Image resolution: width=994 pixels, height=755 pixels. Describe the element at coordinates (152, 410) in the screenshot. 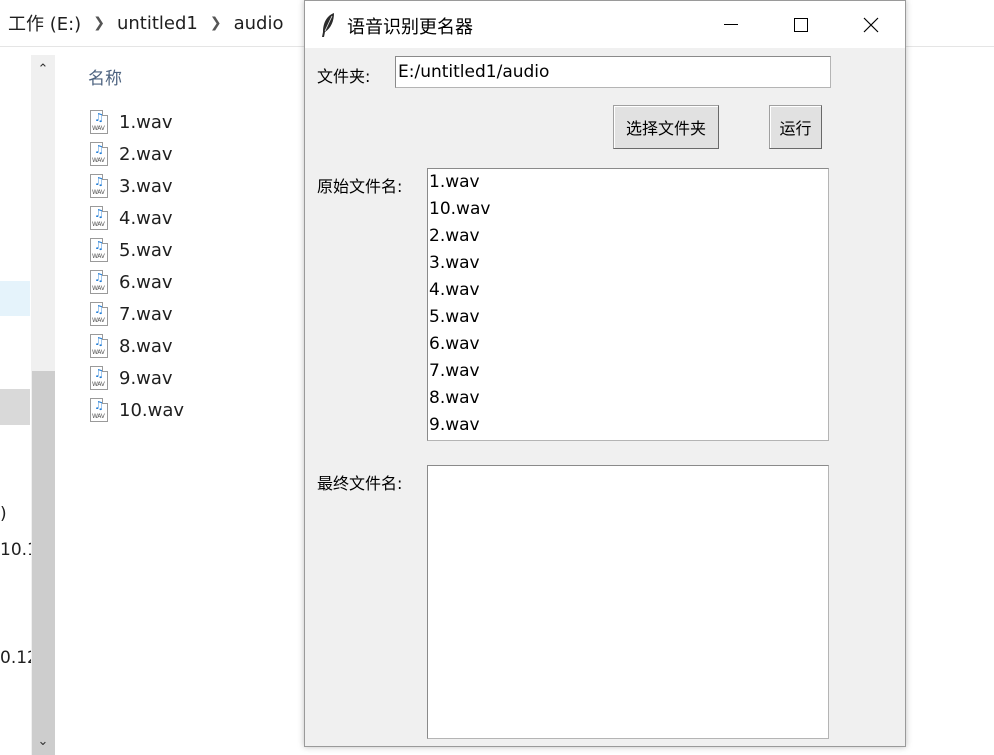

I see `file-name: 10.wav` at that location.